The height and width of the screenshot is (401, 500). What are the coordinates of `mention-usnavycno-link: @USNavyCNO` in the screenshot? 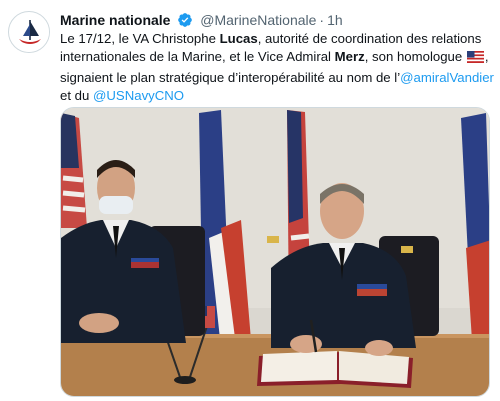 It's located at (138, 95).